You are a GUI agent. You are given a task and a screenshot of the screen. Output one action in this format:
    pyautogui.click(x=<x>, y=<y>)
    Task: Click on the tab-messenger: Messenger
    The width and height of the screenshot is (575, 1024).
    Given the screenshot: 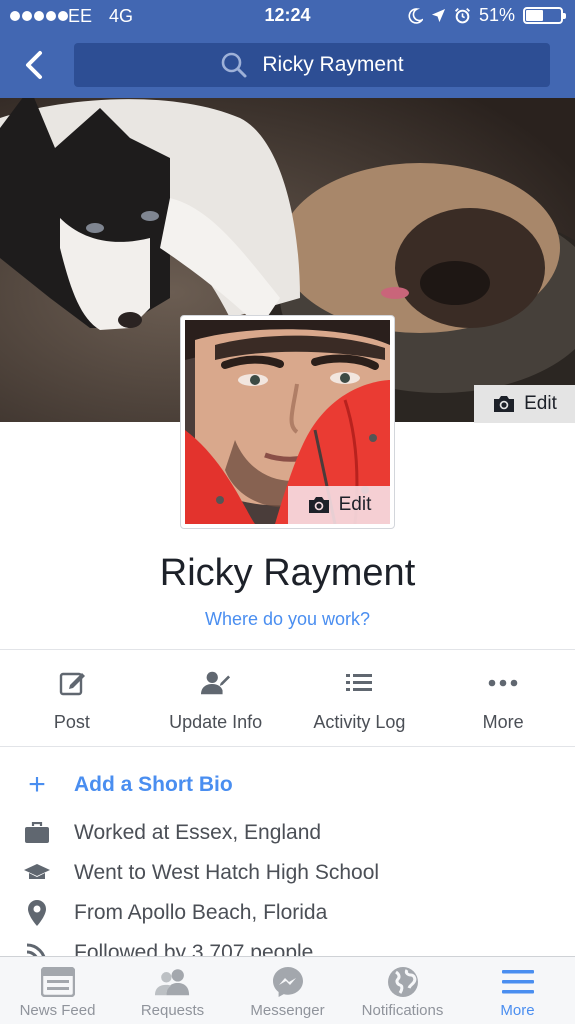 What is the action you would take?
    pyautogui.click(x=287, y=990)
    